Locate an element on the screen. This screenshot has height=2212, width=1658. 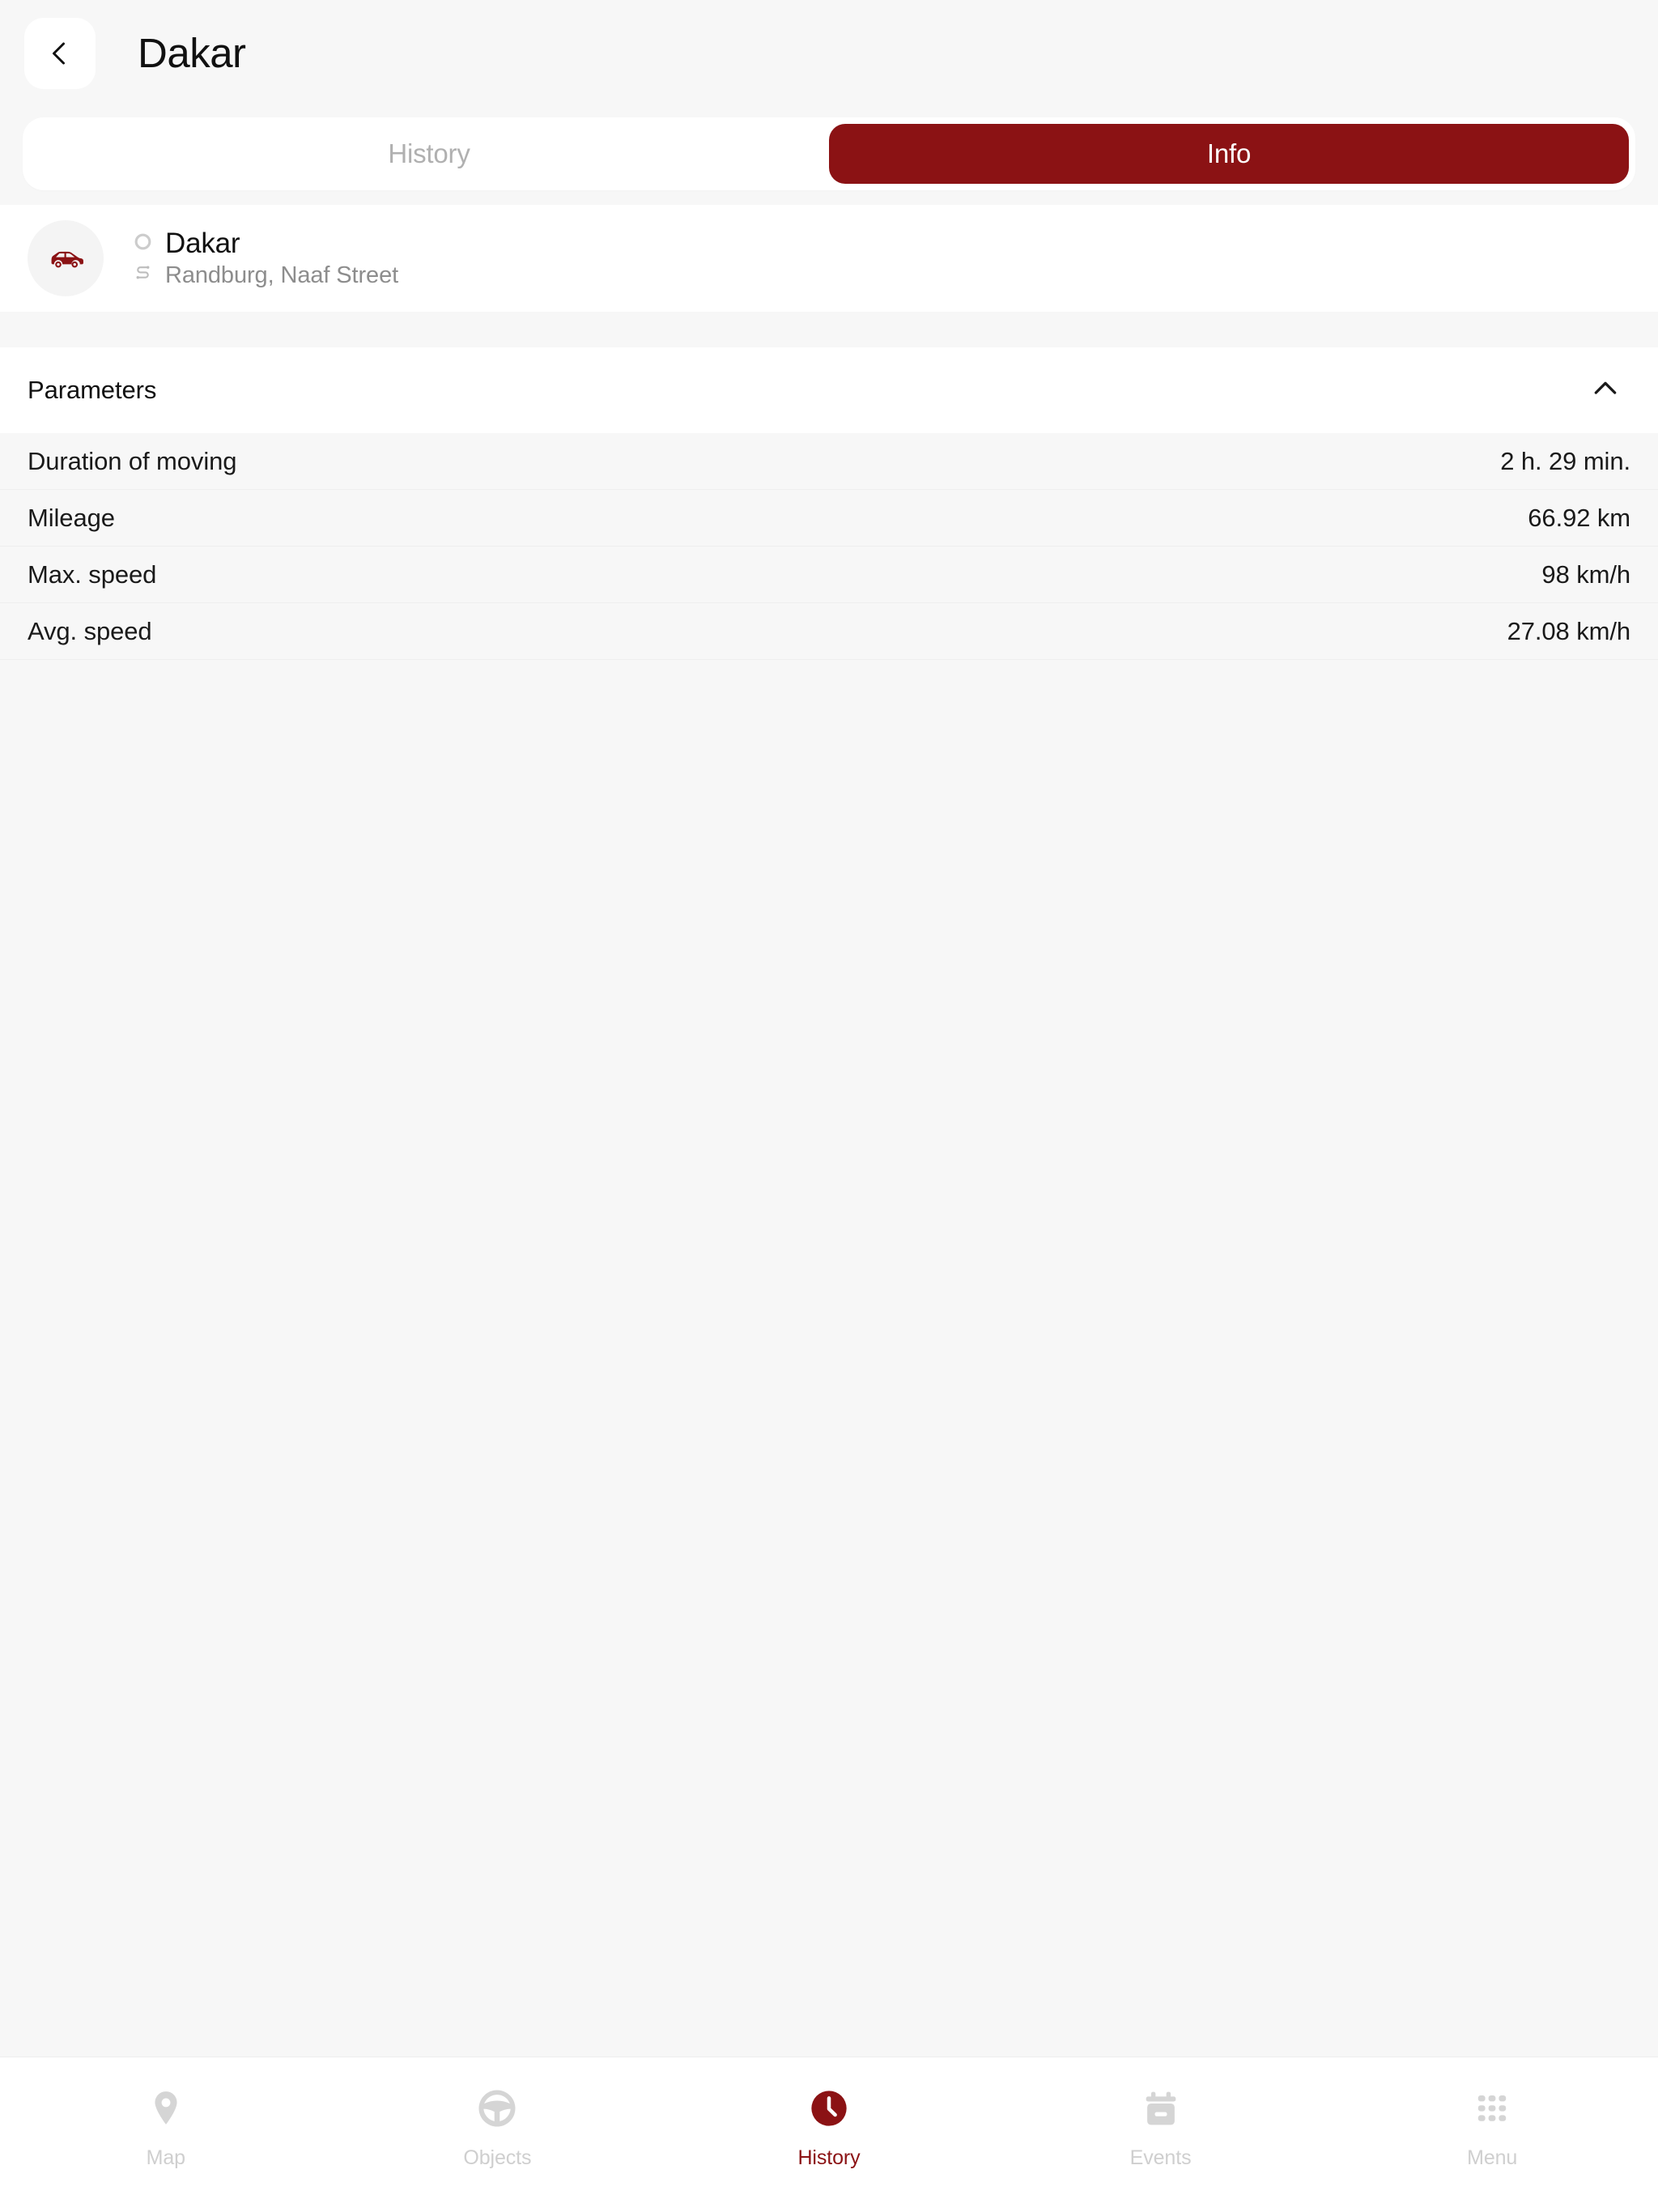
param-value: 66.92 km is located at coordinates (1579, 518).